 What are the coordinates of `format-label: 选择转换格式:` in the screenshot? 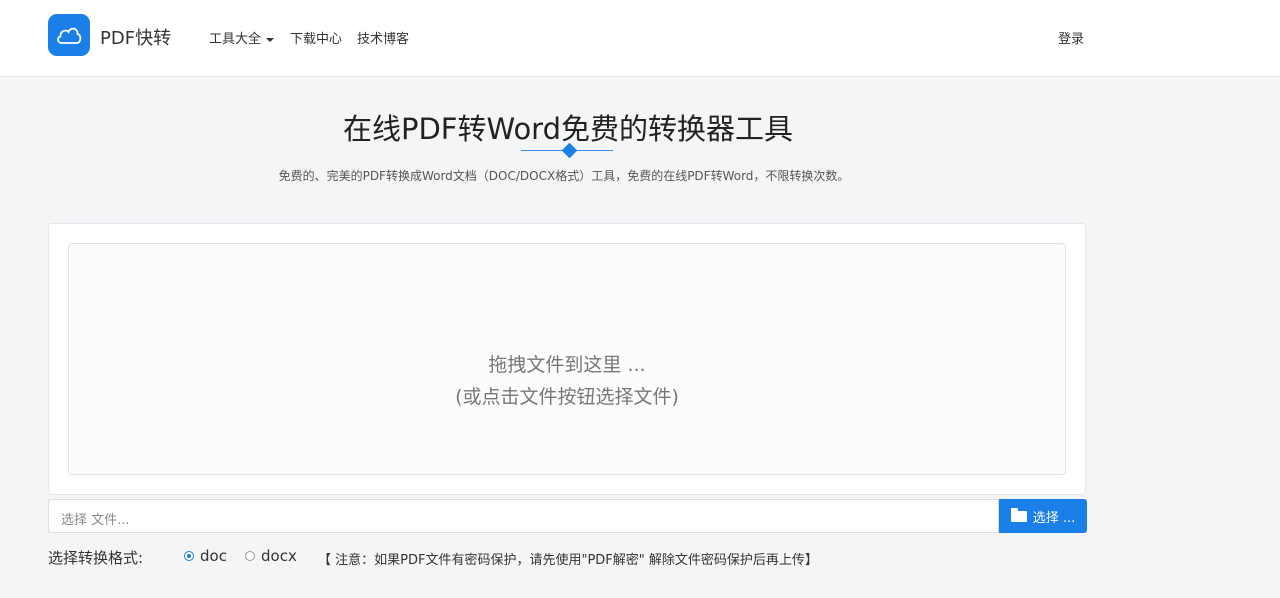 It's located at (96, 558).